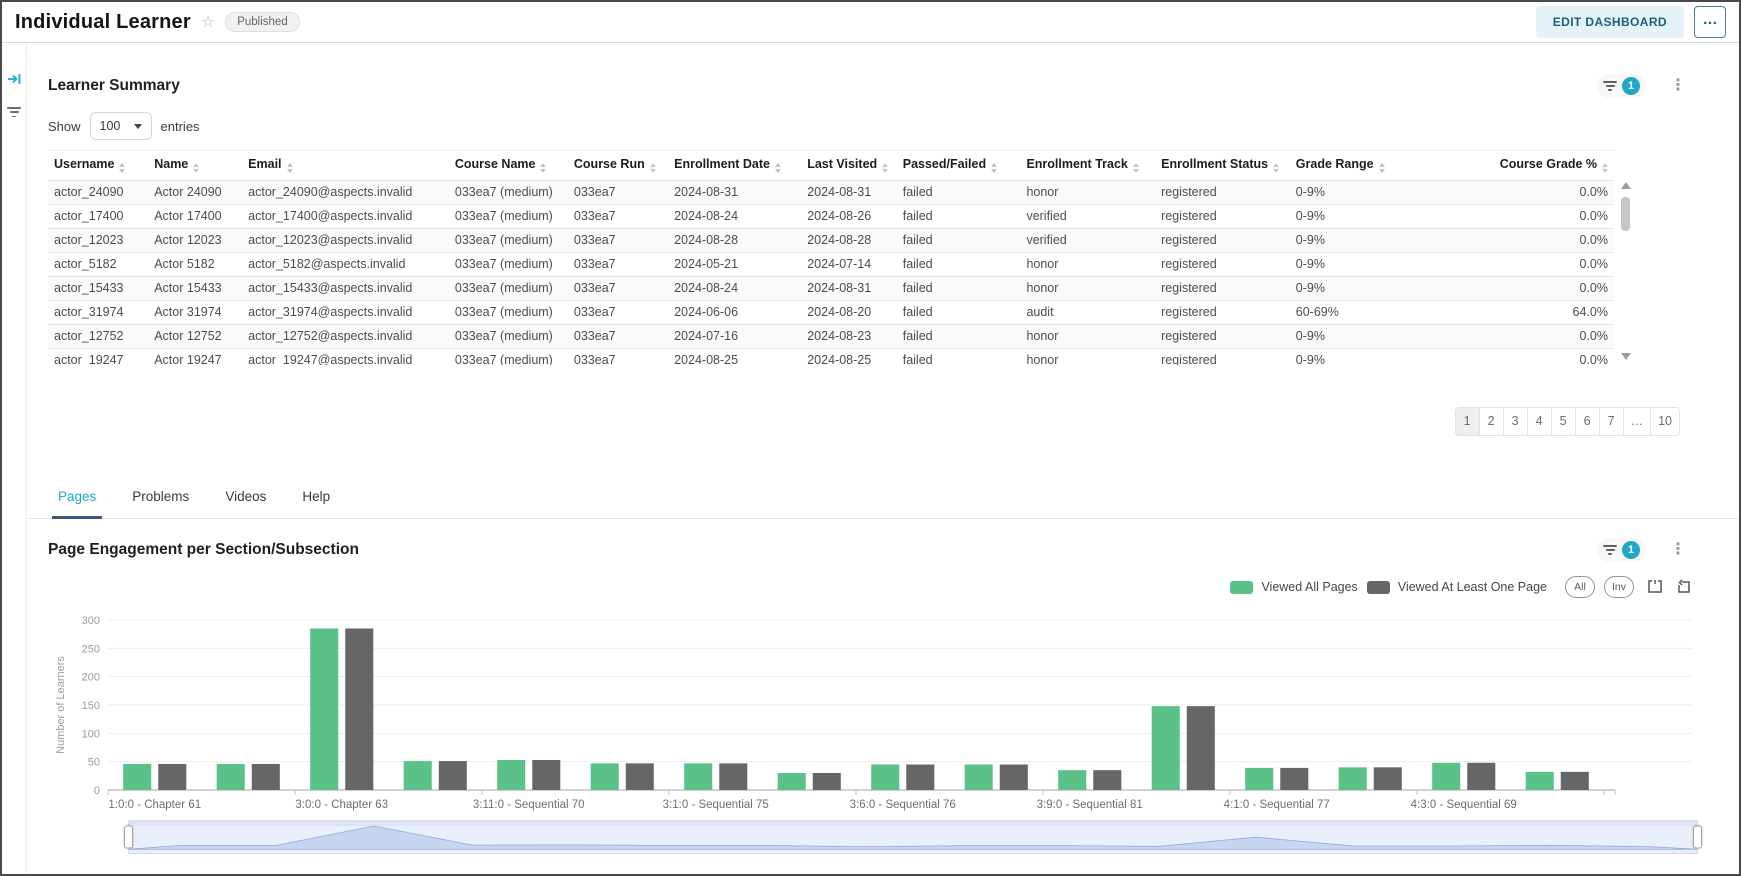 This screenshot has height=876, width=1741. I want to click on legend-select-all-button: All, so click(1580, 587).